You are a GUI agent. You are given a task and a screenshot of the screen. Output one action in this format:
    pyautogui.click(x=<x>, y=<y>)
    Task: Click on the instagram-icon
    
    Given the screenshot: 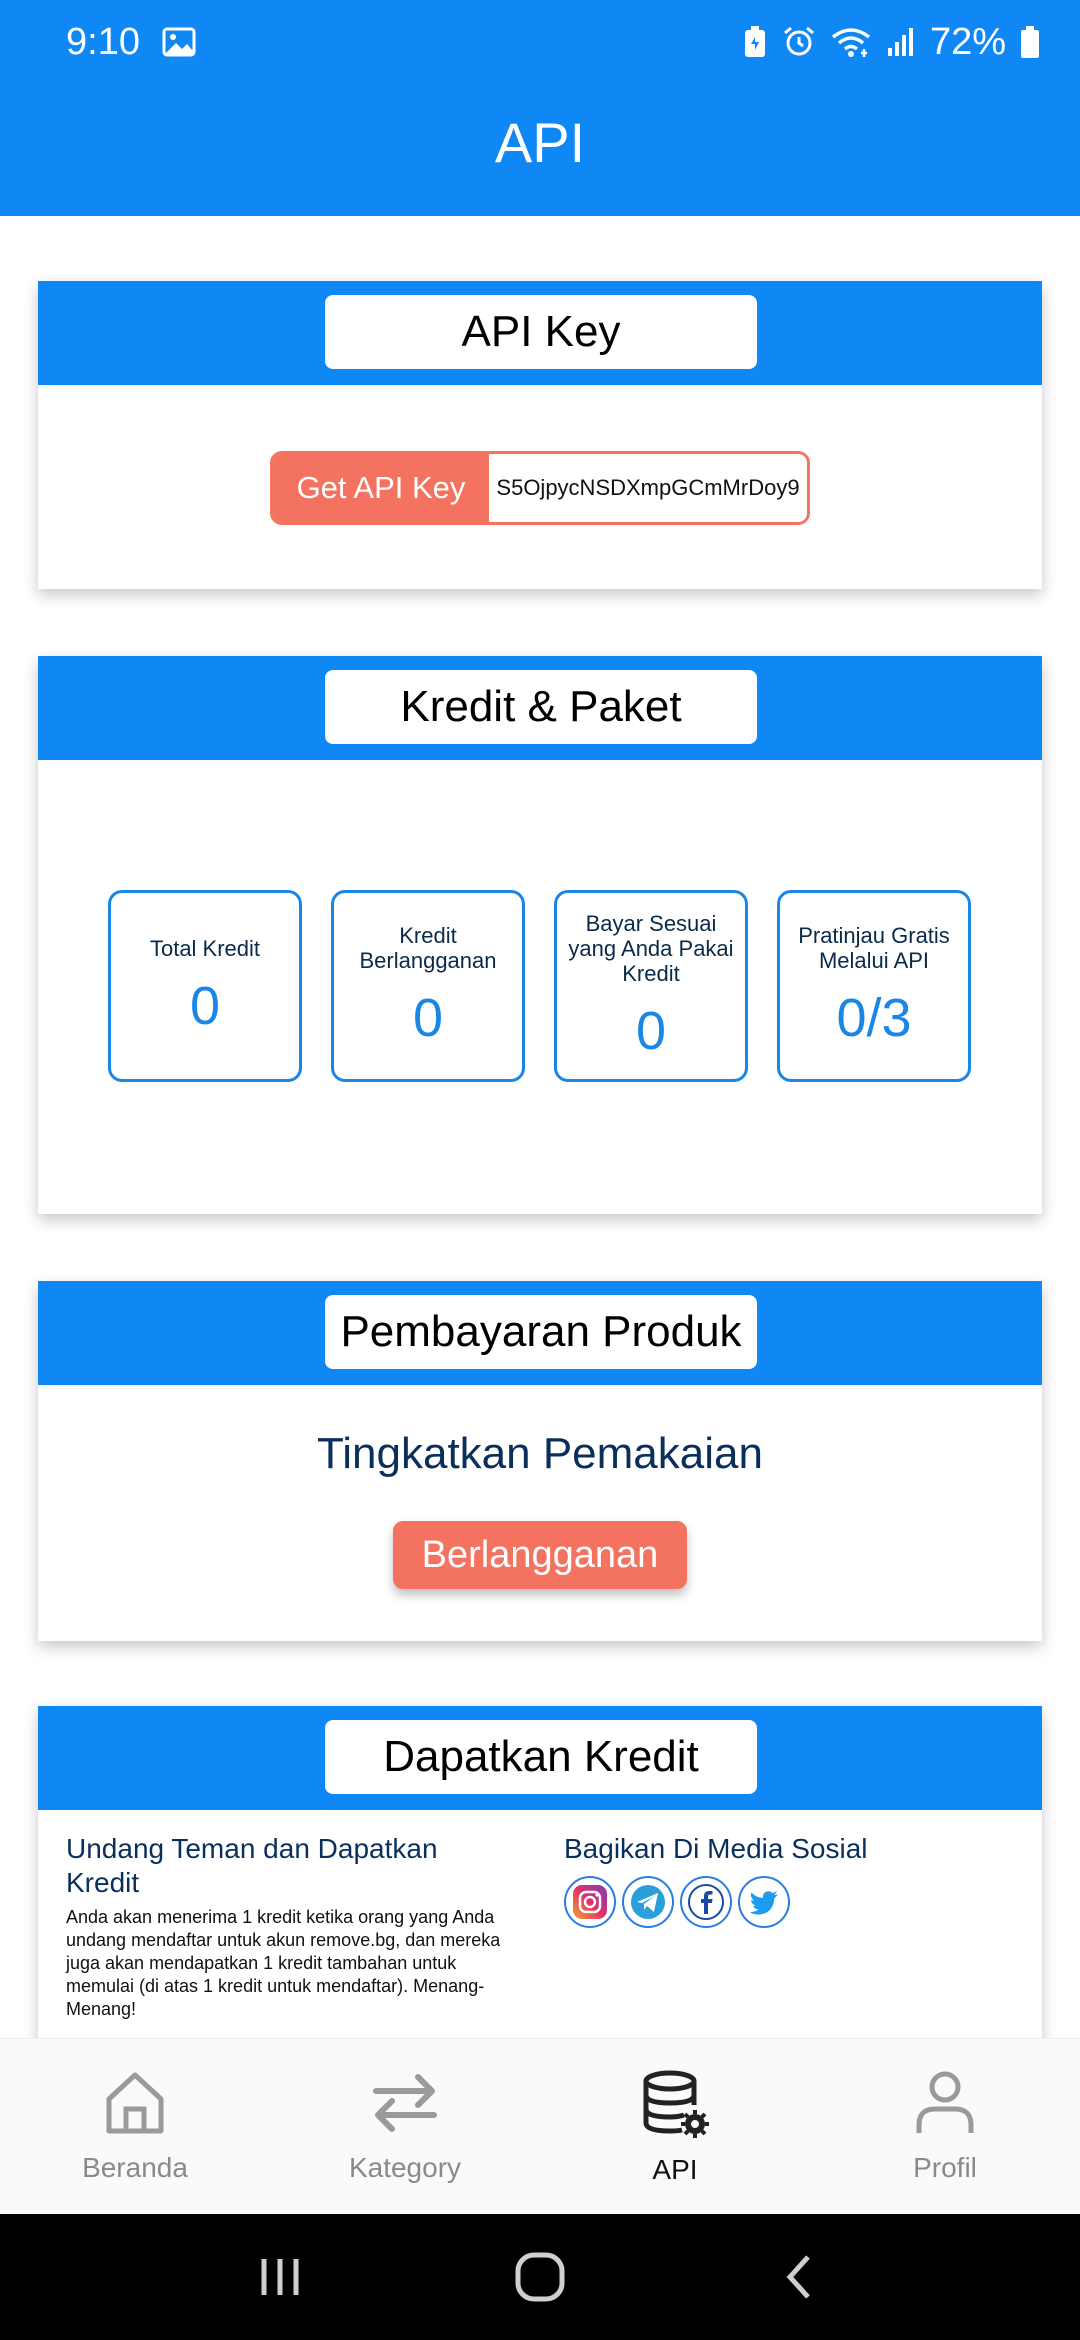 What is the action you would take?
    pyautogui.click(x=590, y=1902)
    